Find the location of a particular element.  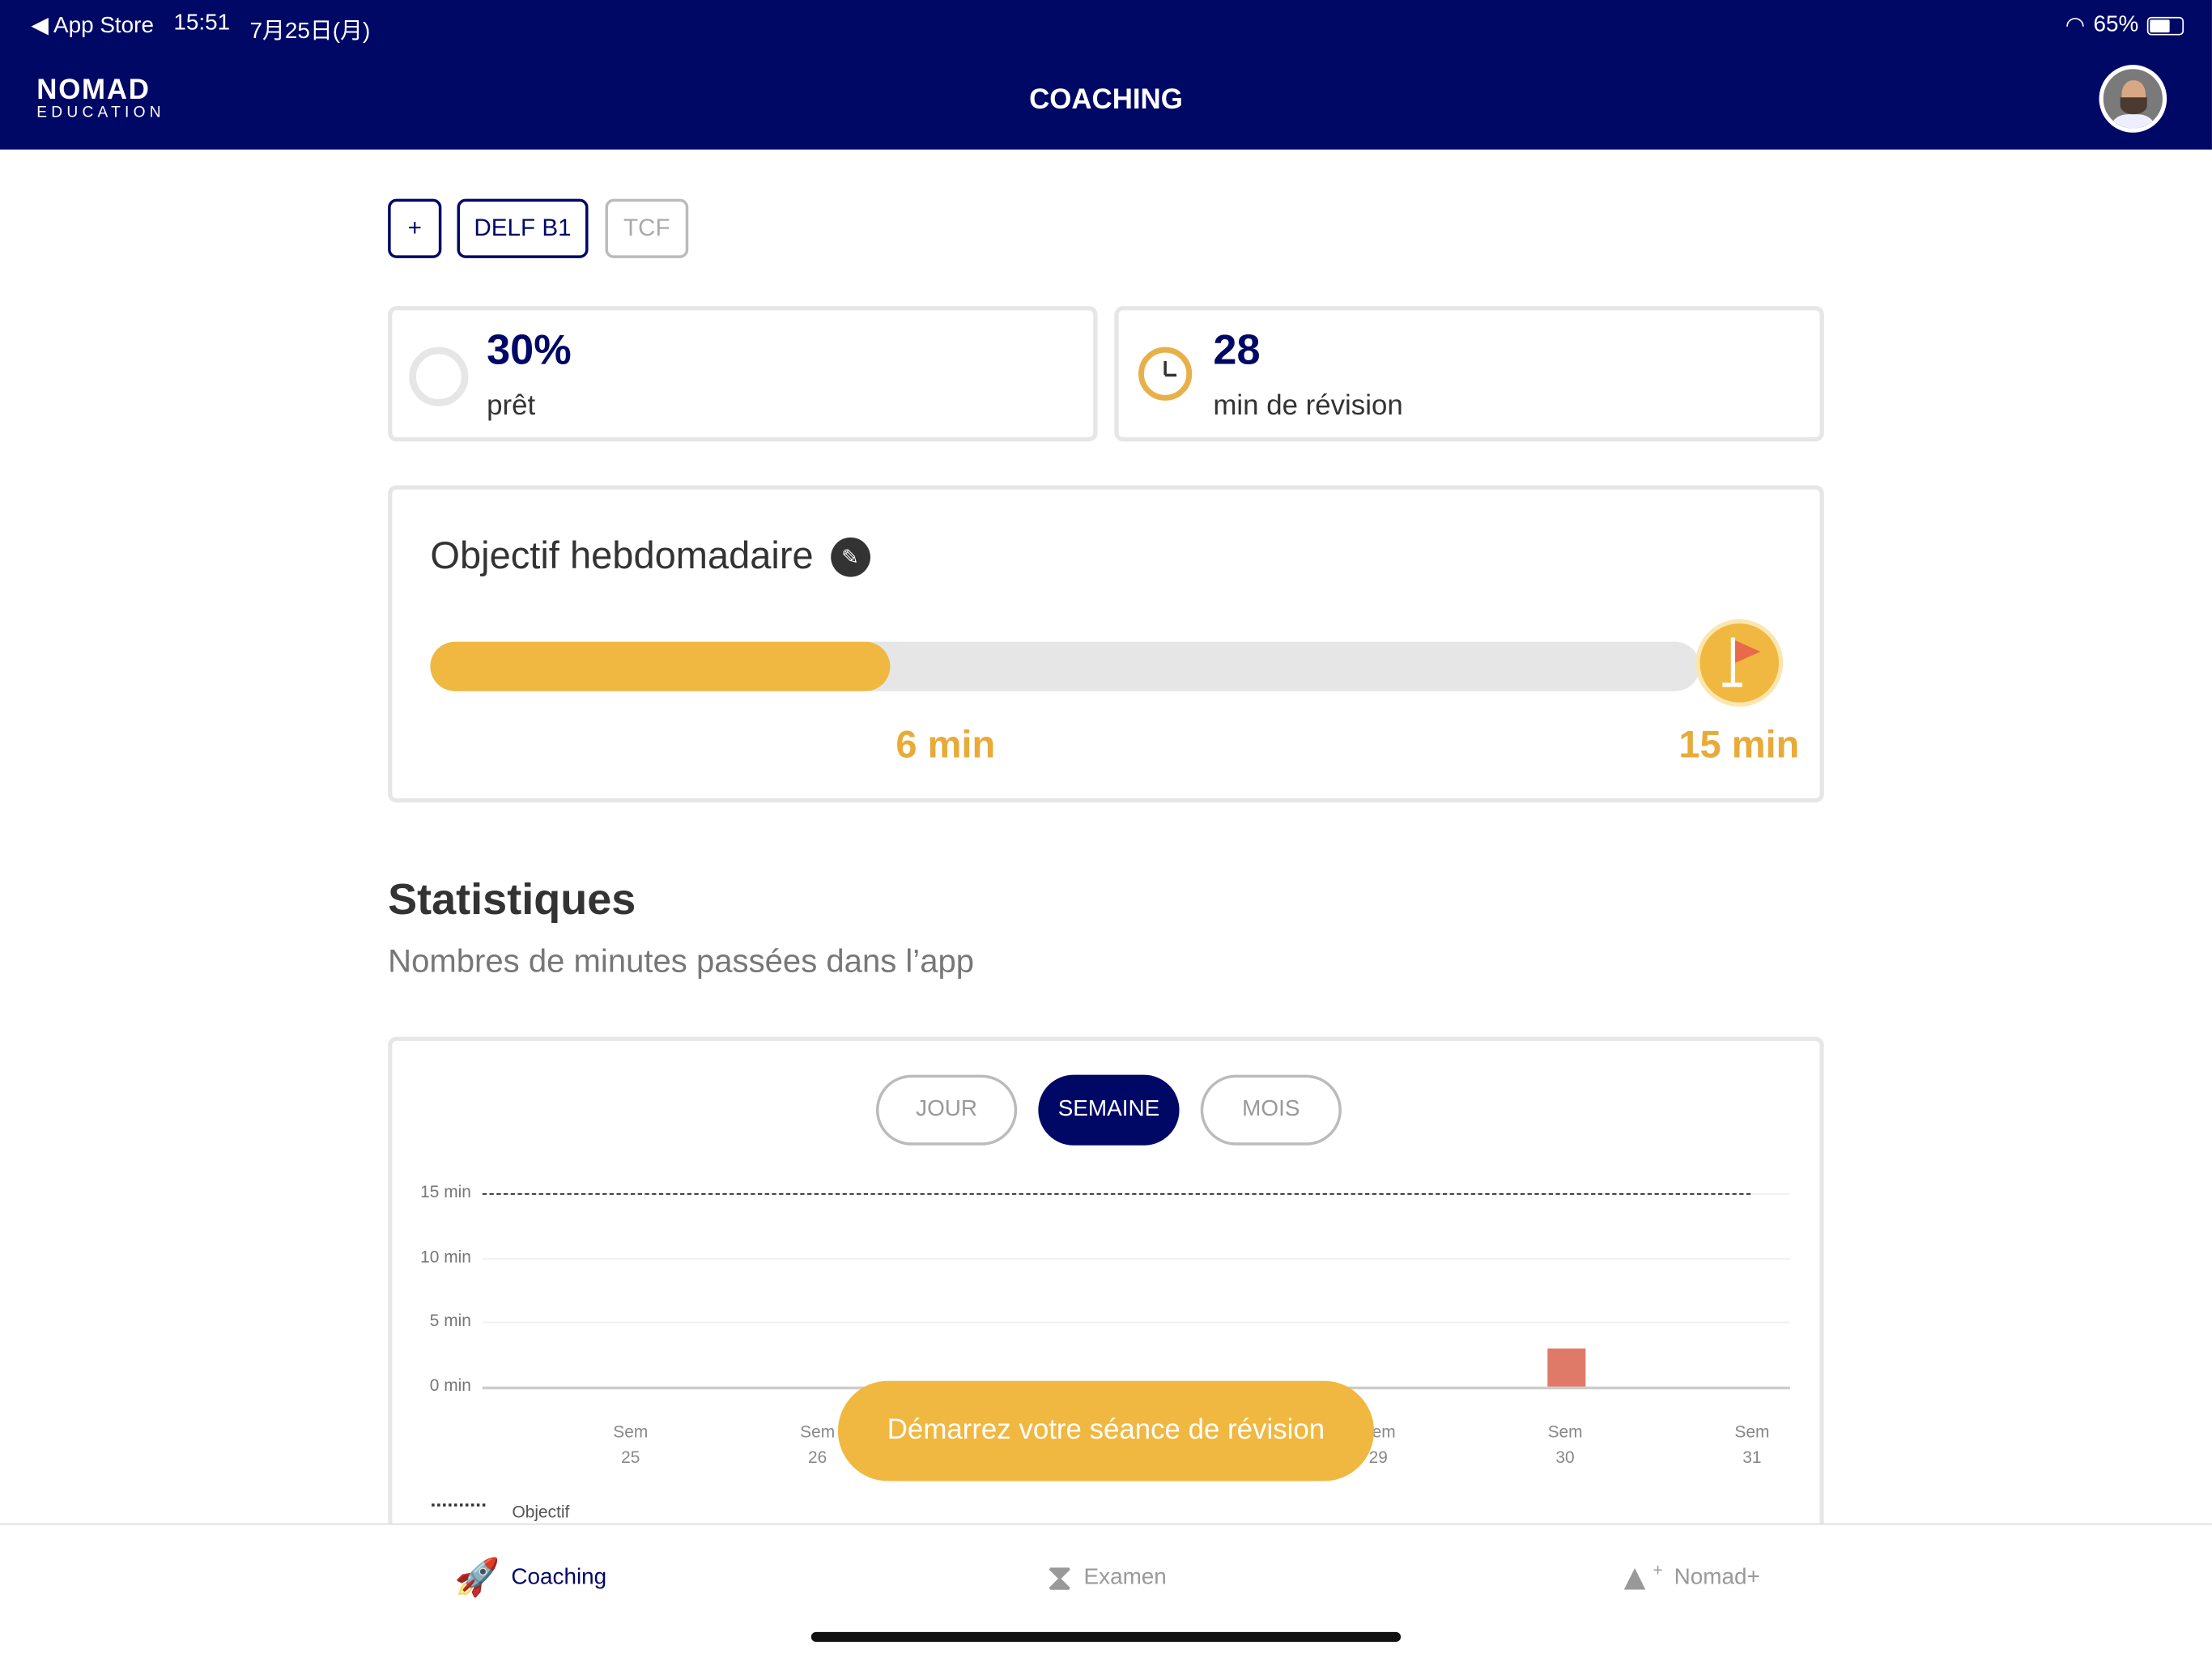

y-tick-label: 0 min is located at coordinates (450, 1385).